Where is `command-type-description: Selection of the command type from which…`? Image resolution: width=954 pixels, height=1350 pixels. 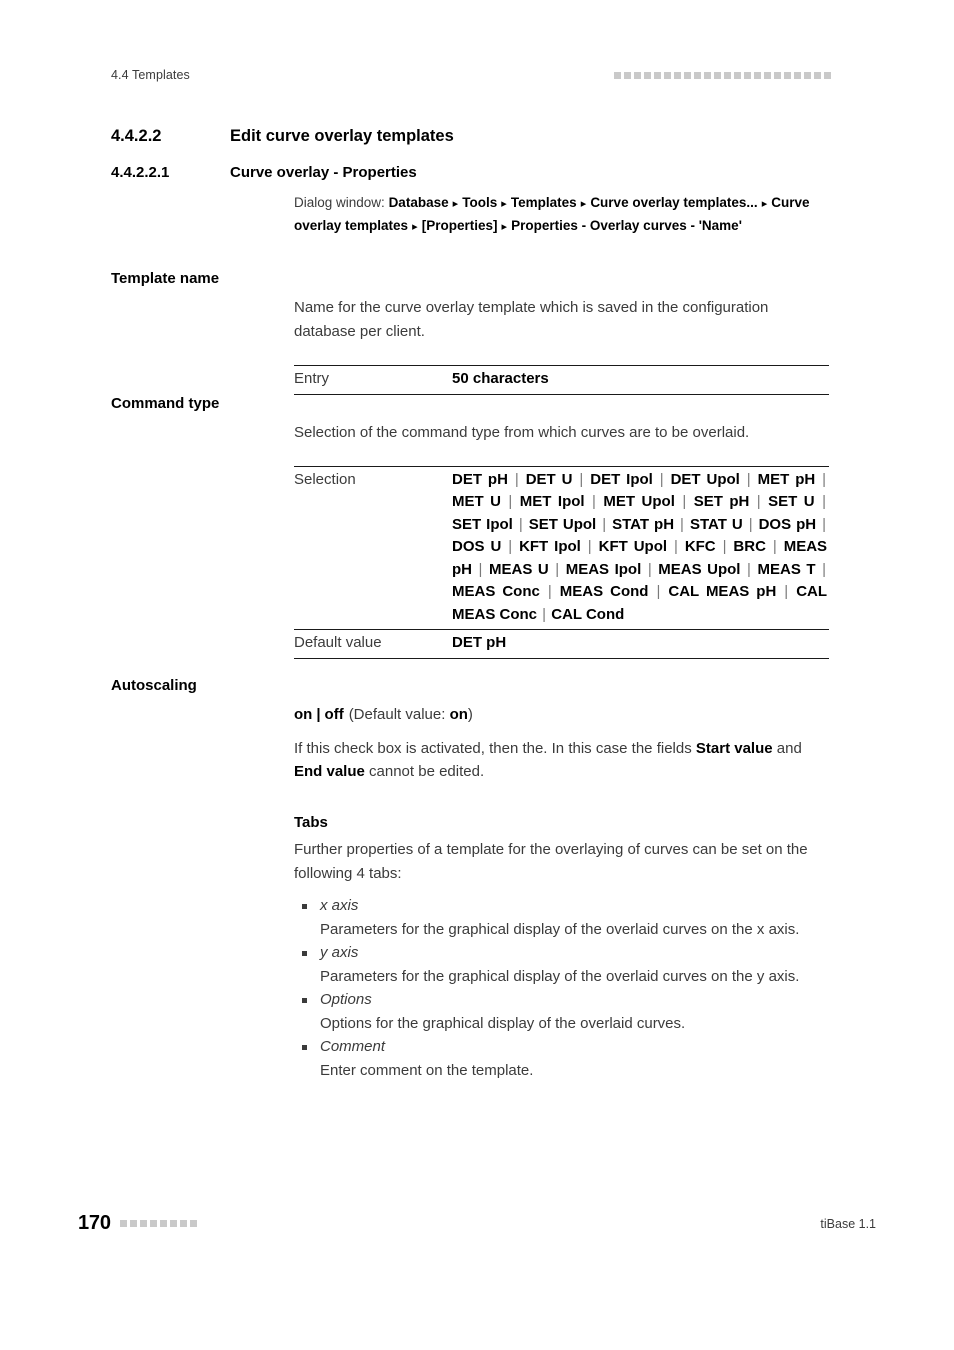
command-type-description: Selection of the command type from which… is located at coordinates (522, 432).